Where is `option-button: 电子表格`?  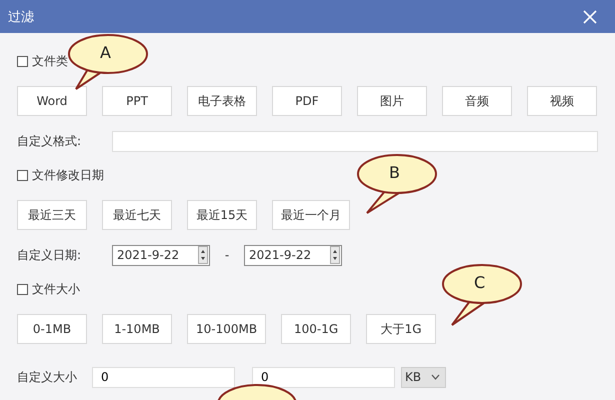
option-button: 电子表格 is located at coordinates (222, 101).